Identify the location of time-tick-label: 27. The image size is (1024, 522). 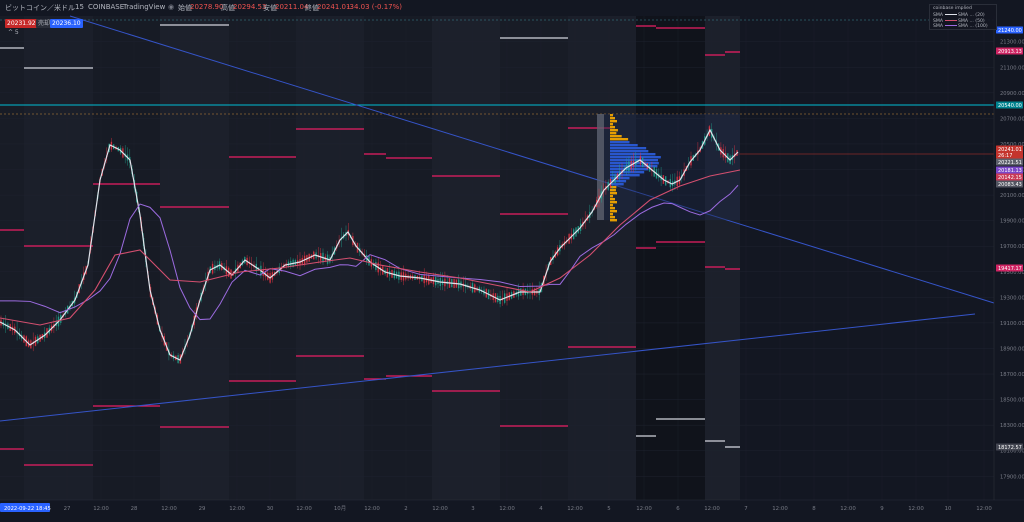
(67, 509).